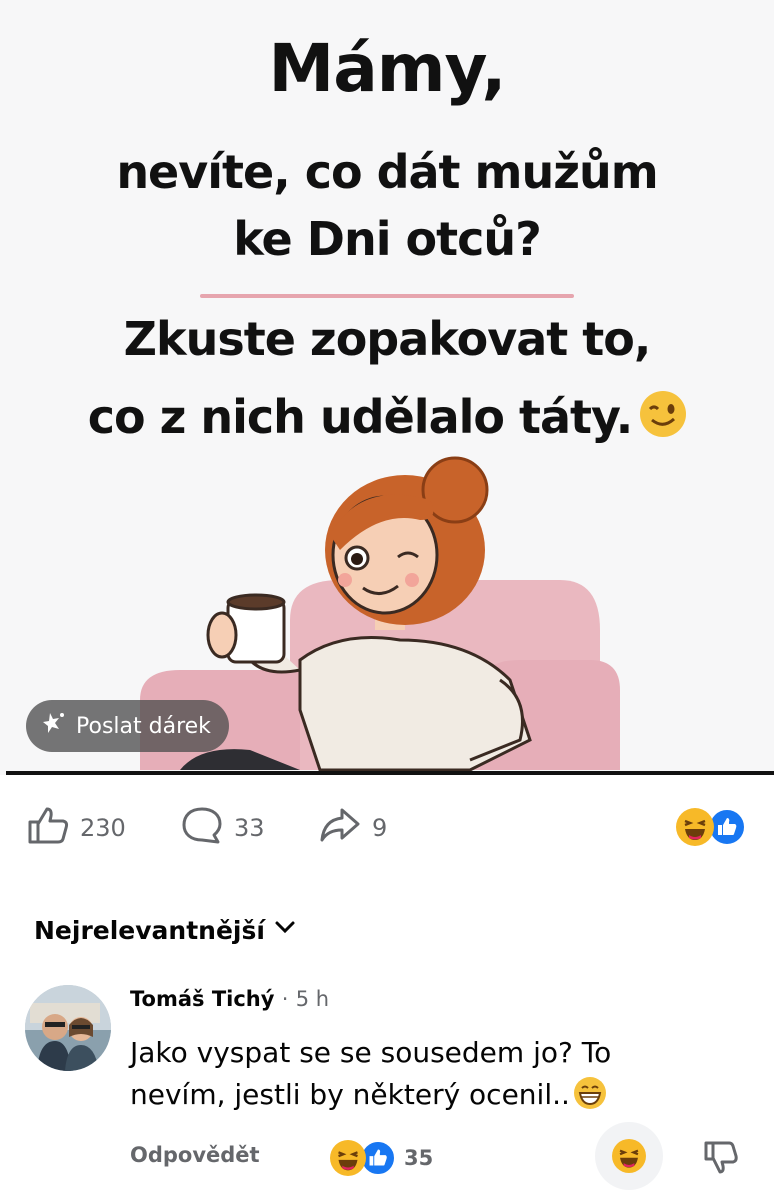 This screenshot has height=1200, width=774. I want to click on react-haha-button, so click(629, 1156).